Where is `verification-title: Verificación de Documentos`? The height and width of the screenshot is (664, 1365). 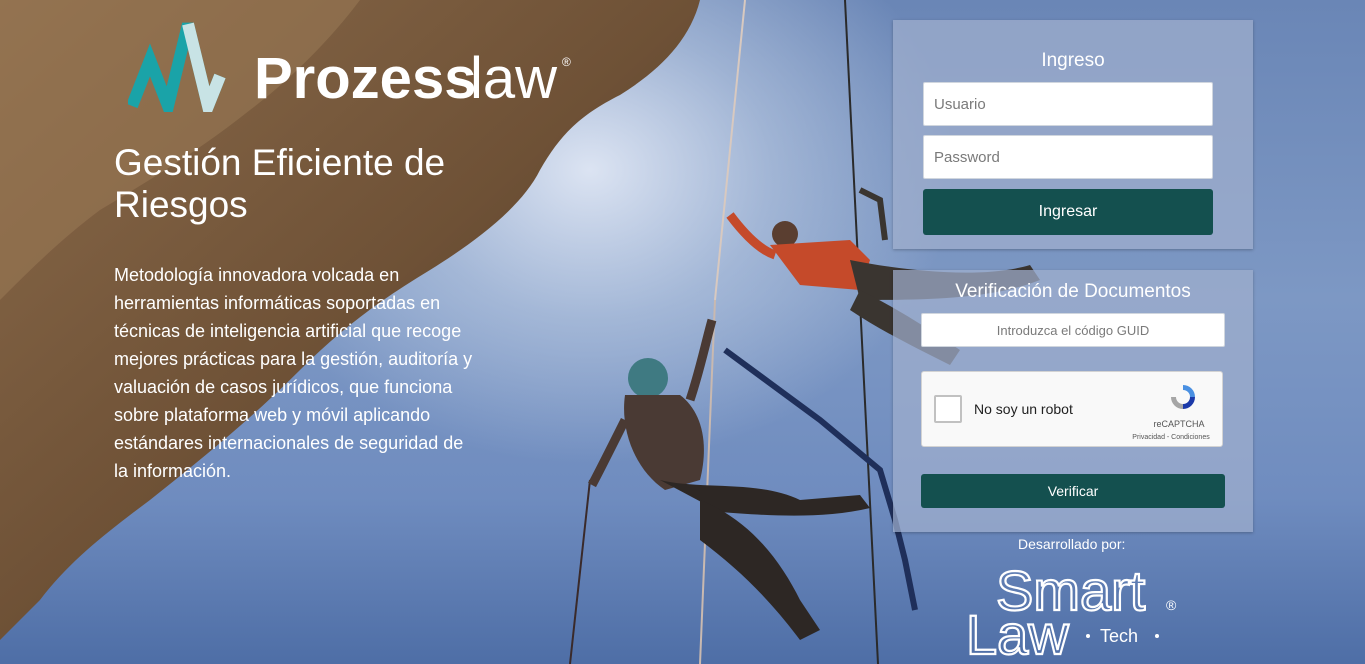
verification-title: Verificación de Documentos is located at coordinates (1073, 291).